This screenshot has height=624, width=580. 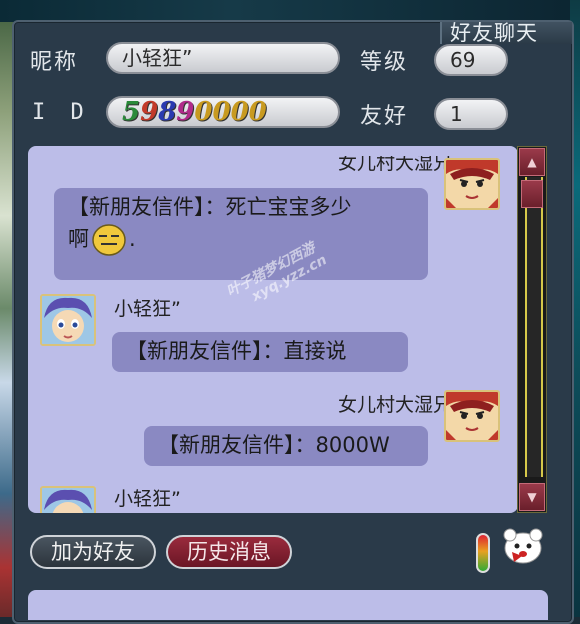 I want to click on message-punctuation: ., so click(x=132, y=239).